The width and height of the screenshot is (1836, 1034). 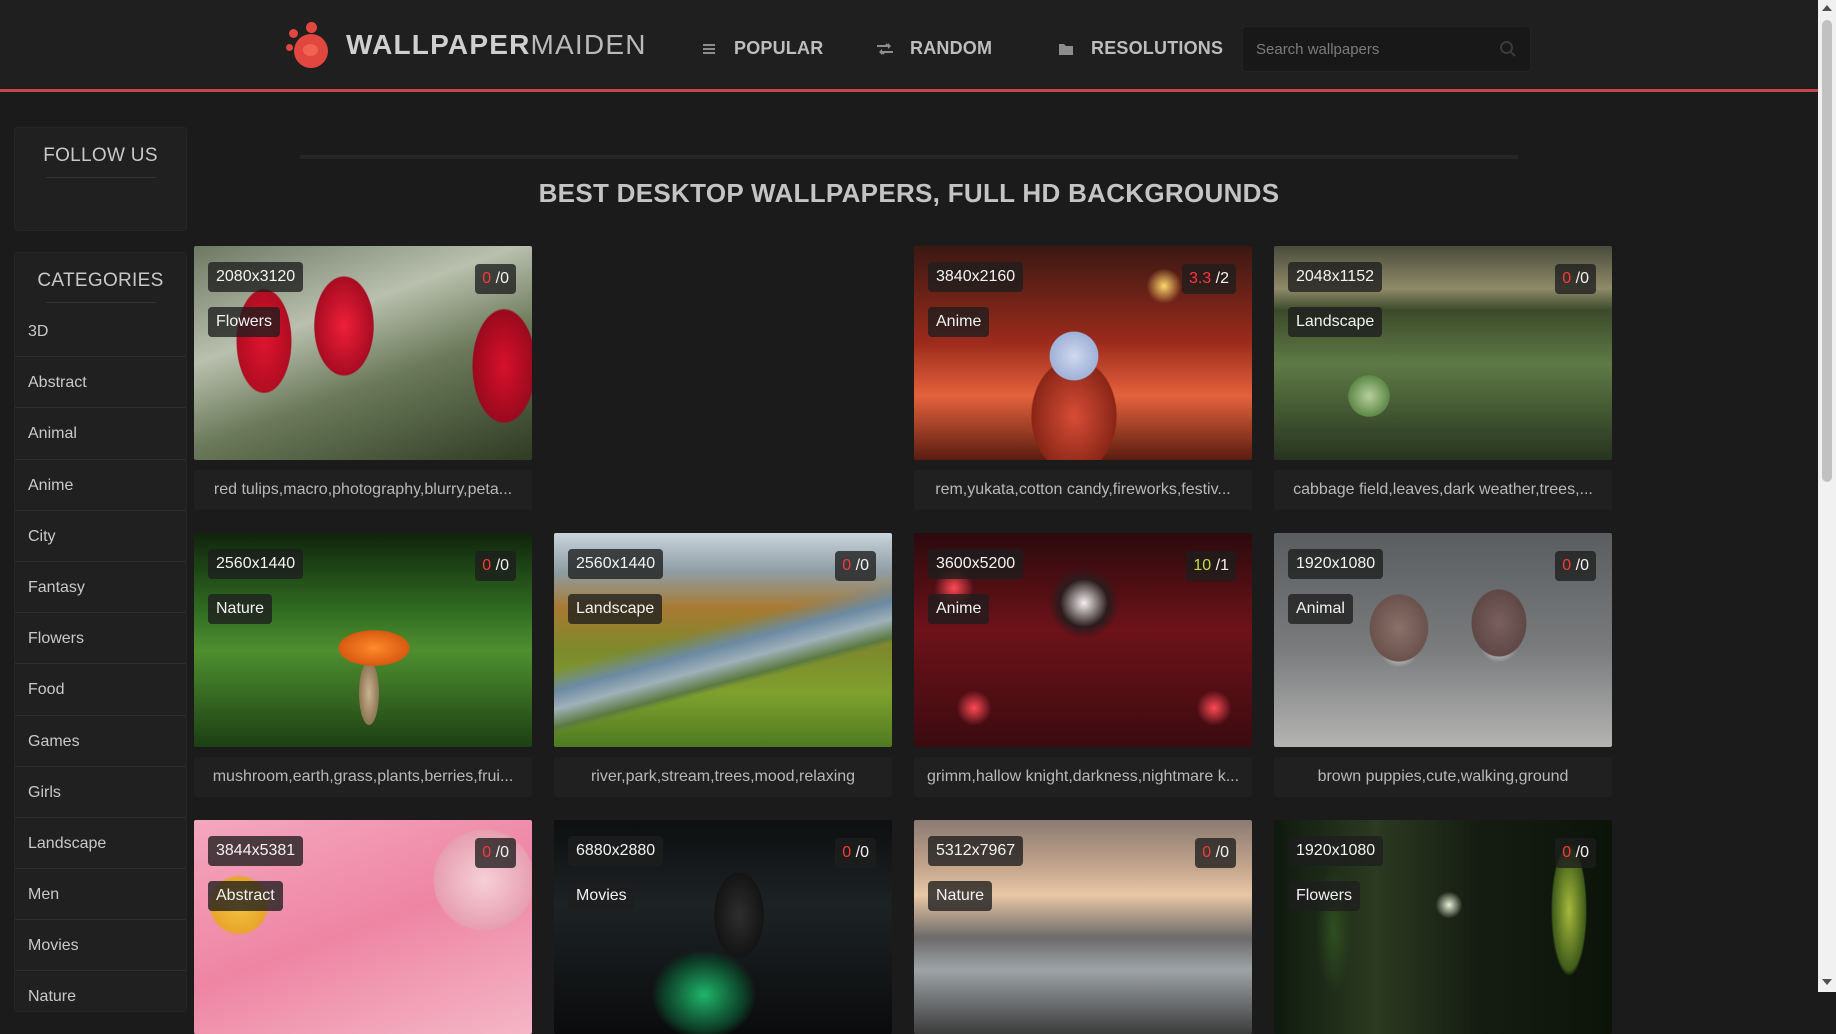 What do you see at coordinates (100, 844) in the screenshot?
I see `category-item: Landscape` at bounding box center [100, 844].